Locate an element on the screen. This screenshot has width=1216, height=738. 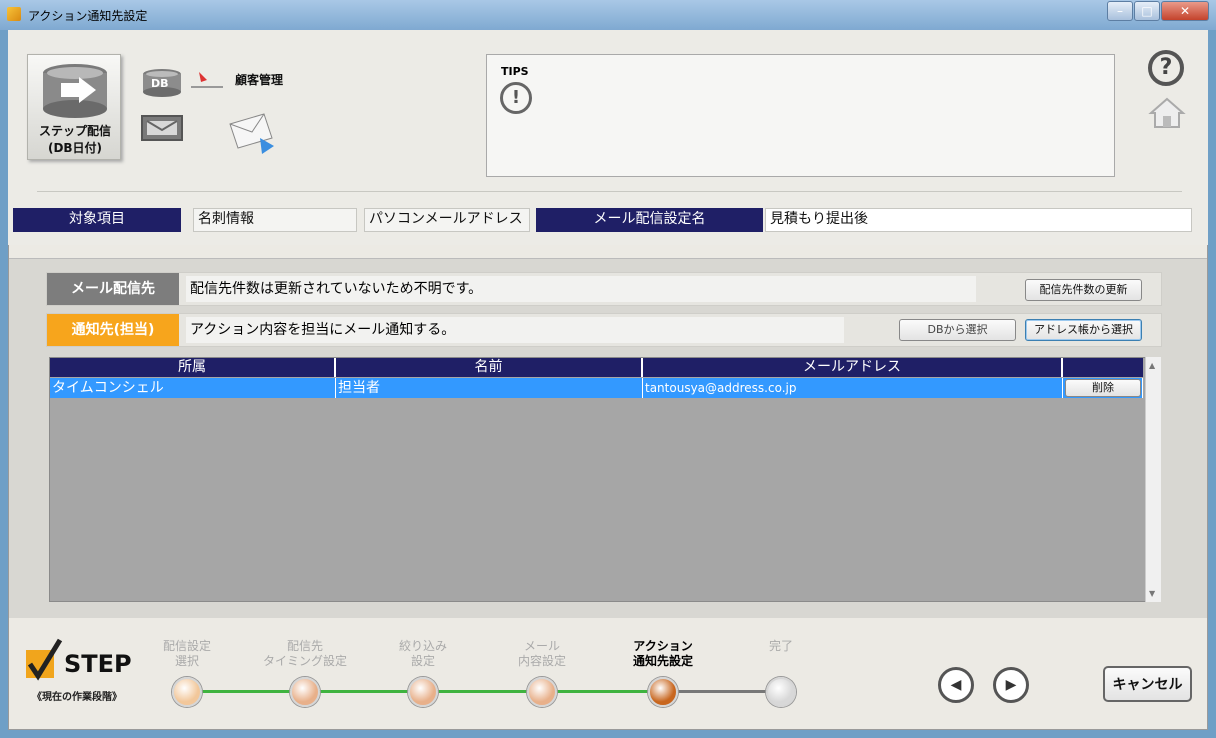
maximize-button: □ is located at coordinates (1147, 11).